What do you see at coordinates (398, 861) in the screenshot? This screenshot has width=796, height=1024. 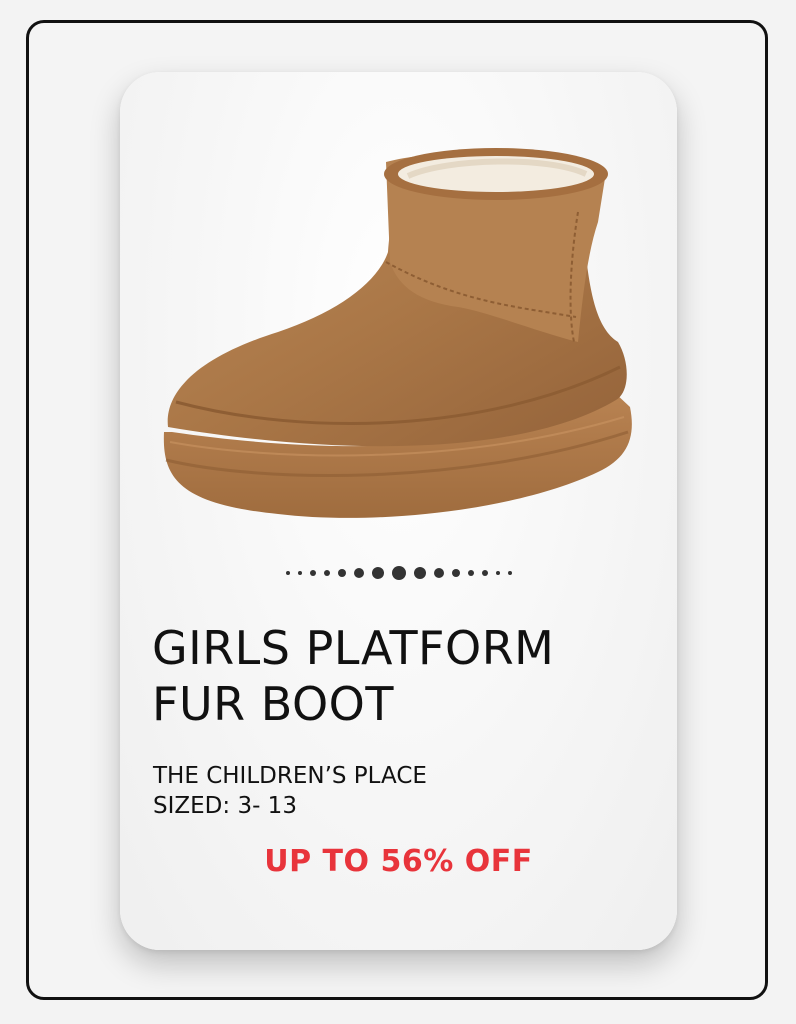 I see `discount-offer: UP TO 56% OFF` at bounding box center [398, 861].